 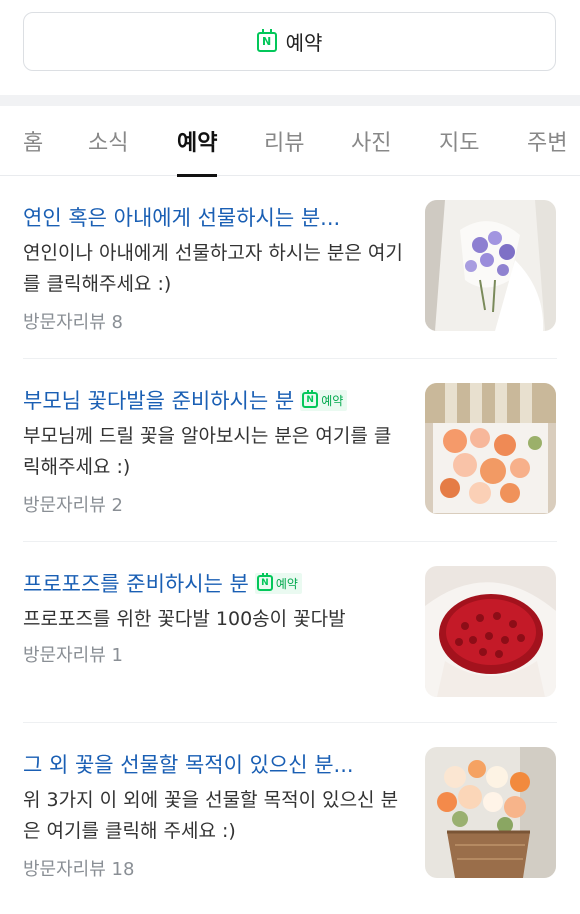 What do you see at coordinates (284, 141) in the screenshot?
I see `tab-reviews: 리뷰` at bounding box center [284, 141].